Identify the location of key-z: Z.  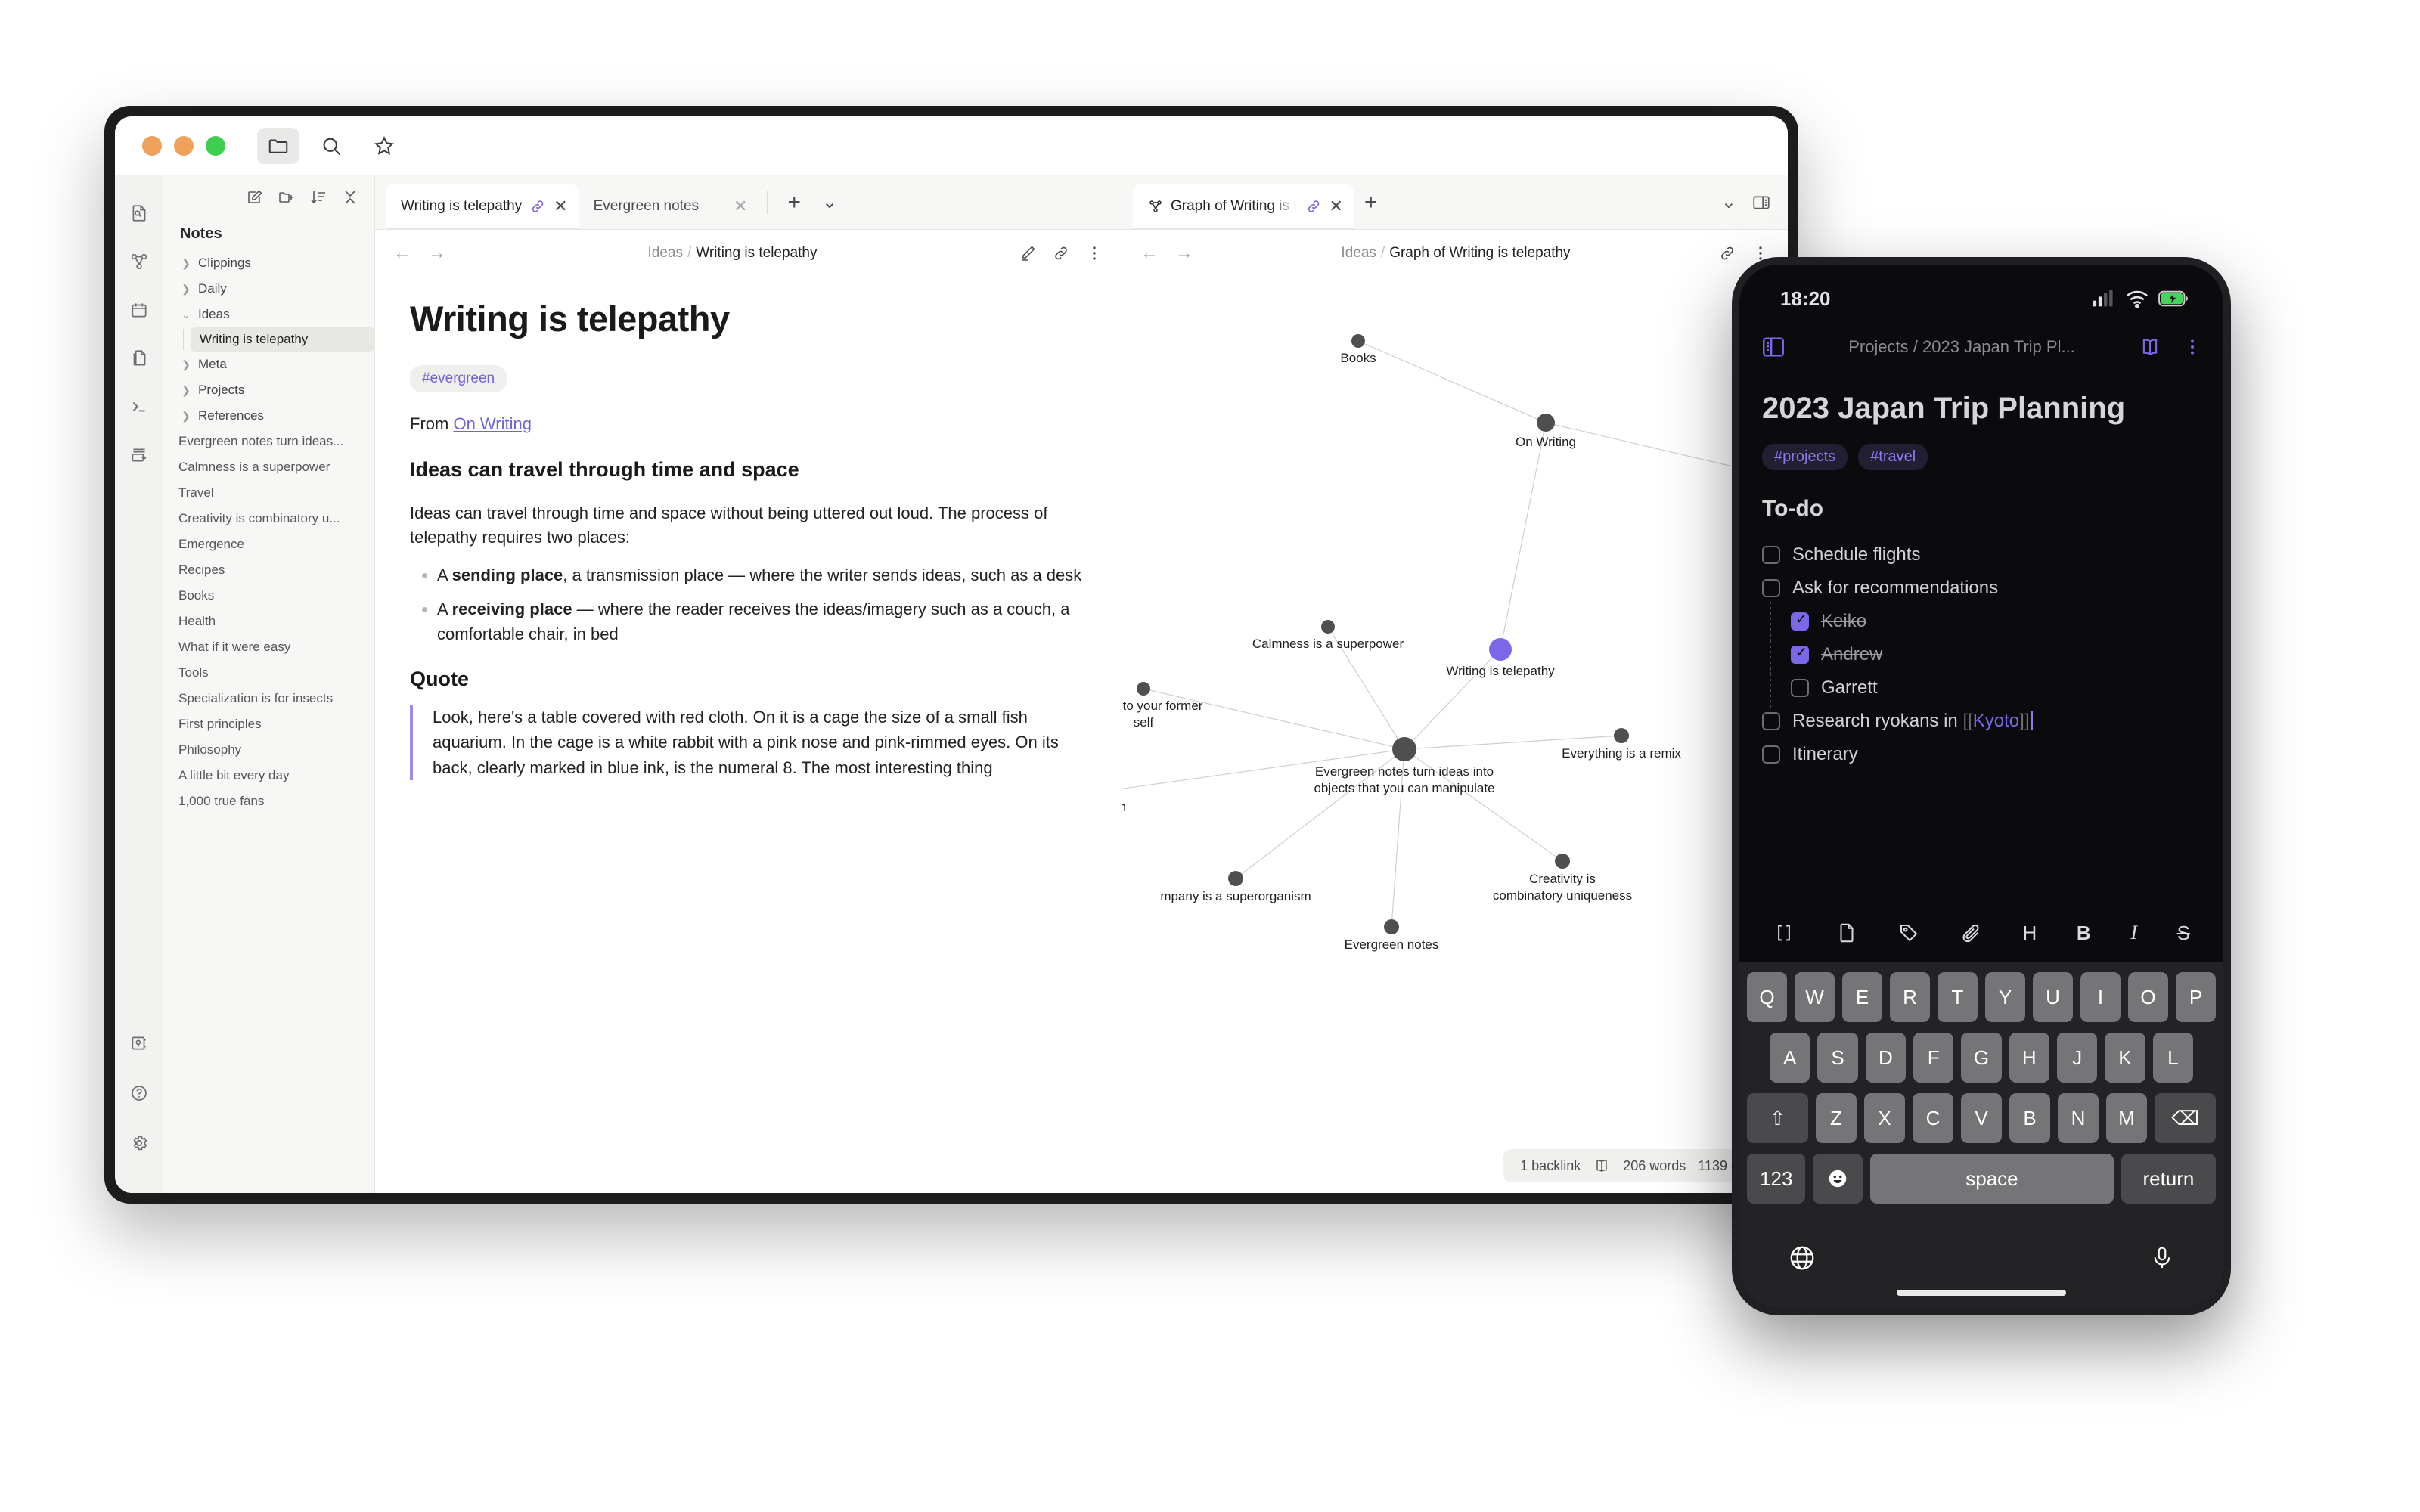
(1836, 1118).